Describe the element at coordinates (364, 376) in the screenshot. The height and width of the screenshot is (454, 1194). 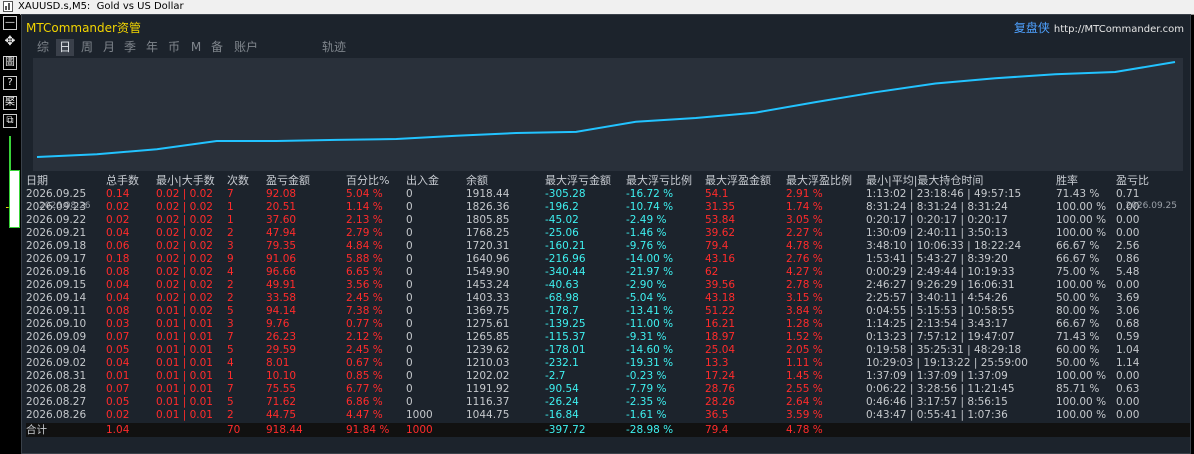
I see `cell-pct: 0.85 %` at that location.